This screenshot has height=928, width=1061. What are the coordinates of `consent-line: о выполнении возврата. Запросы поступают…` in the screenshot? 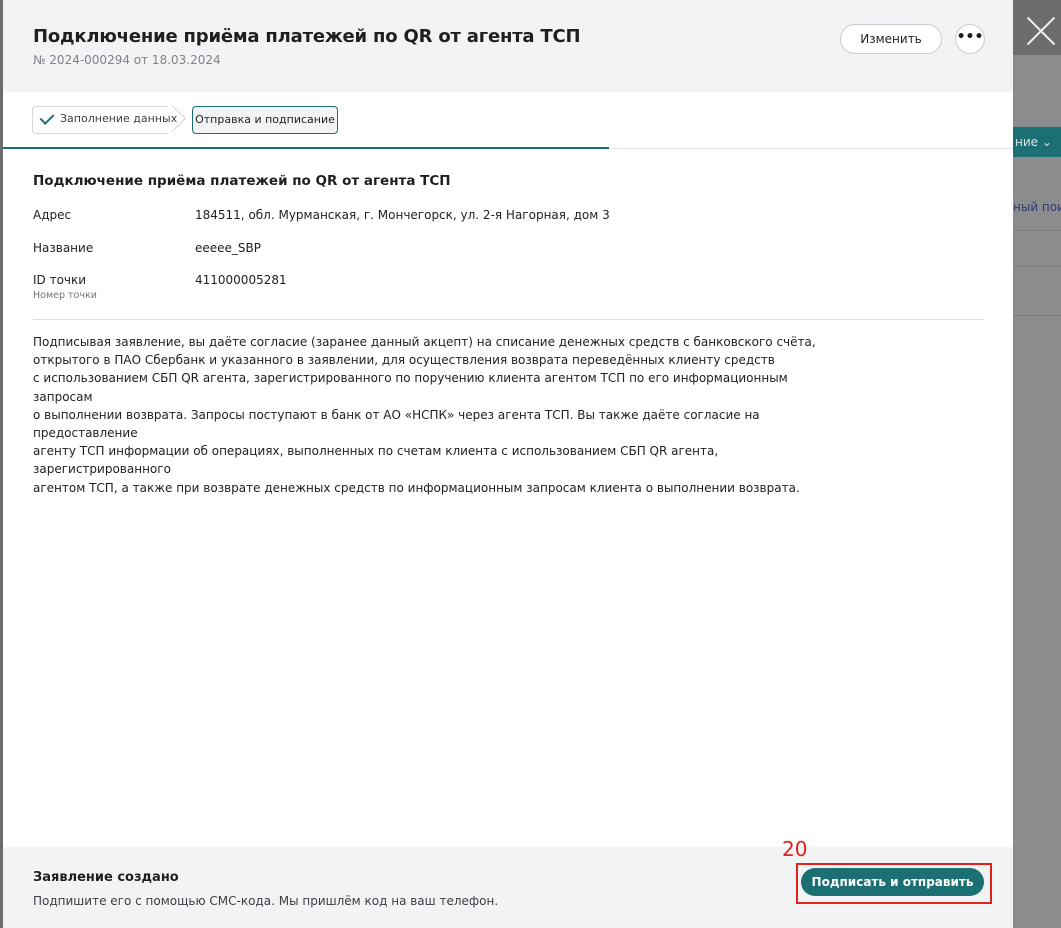 It's located at (396, 424).